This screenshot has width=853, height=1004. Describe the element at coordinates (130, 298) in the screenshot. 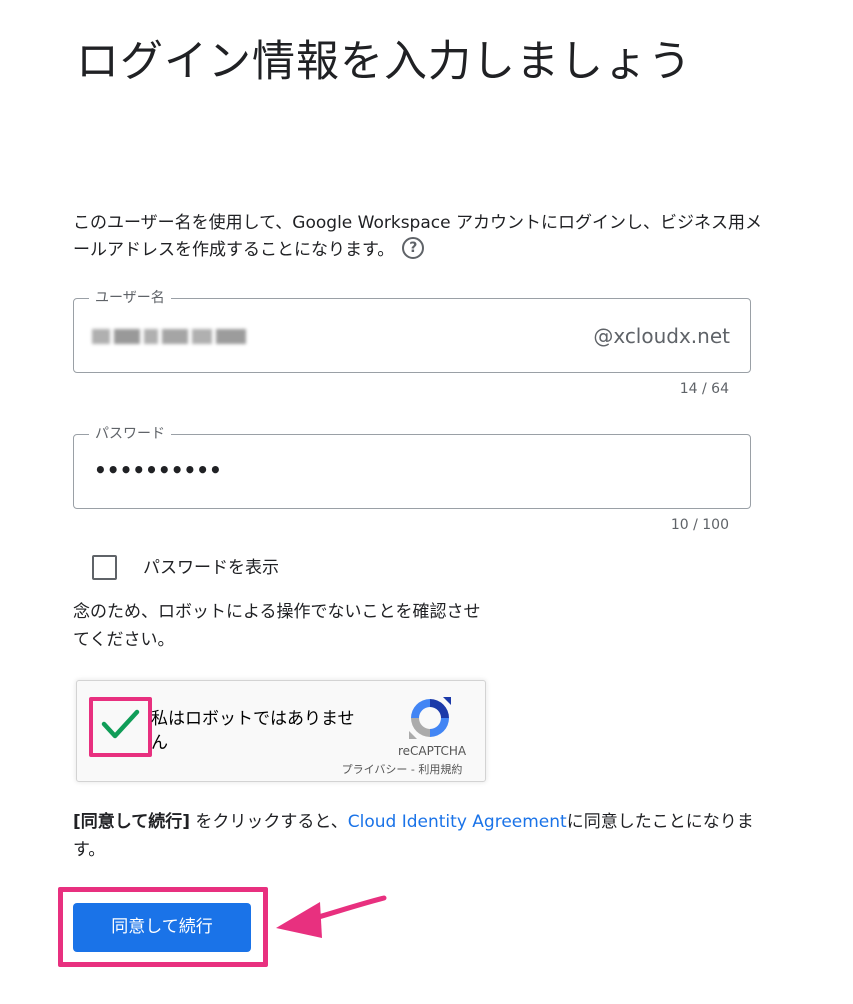

I see `username-label: ユーザー名` at that location.